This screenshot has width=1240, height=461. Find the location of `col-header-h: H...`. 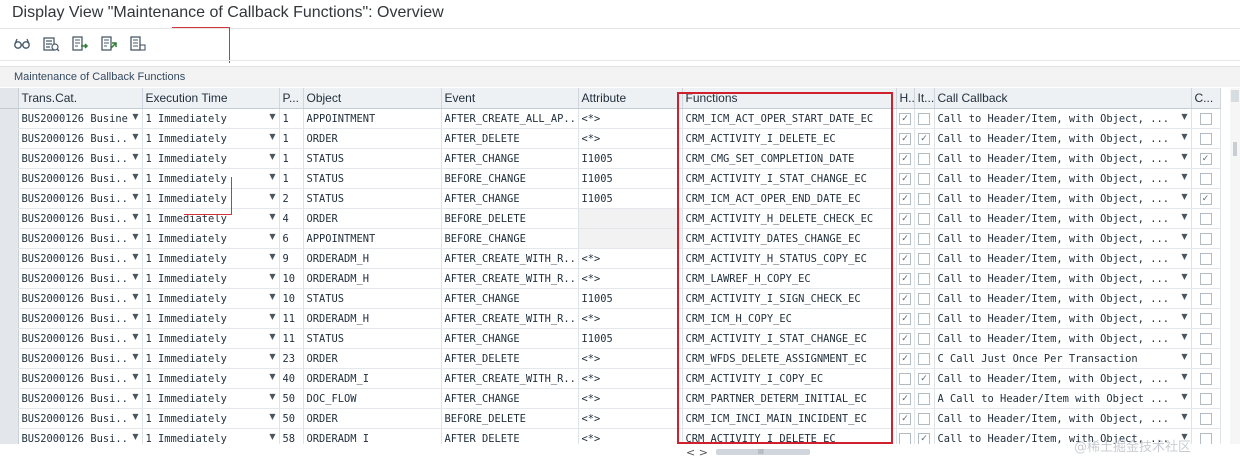

col-header-h: H... is located at coordinates (905, 98).